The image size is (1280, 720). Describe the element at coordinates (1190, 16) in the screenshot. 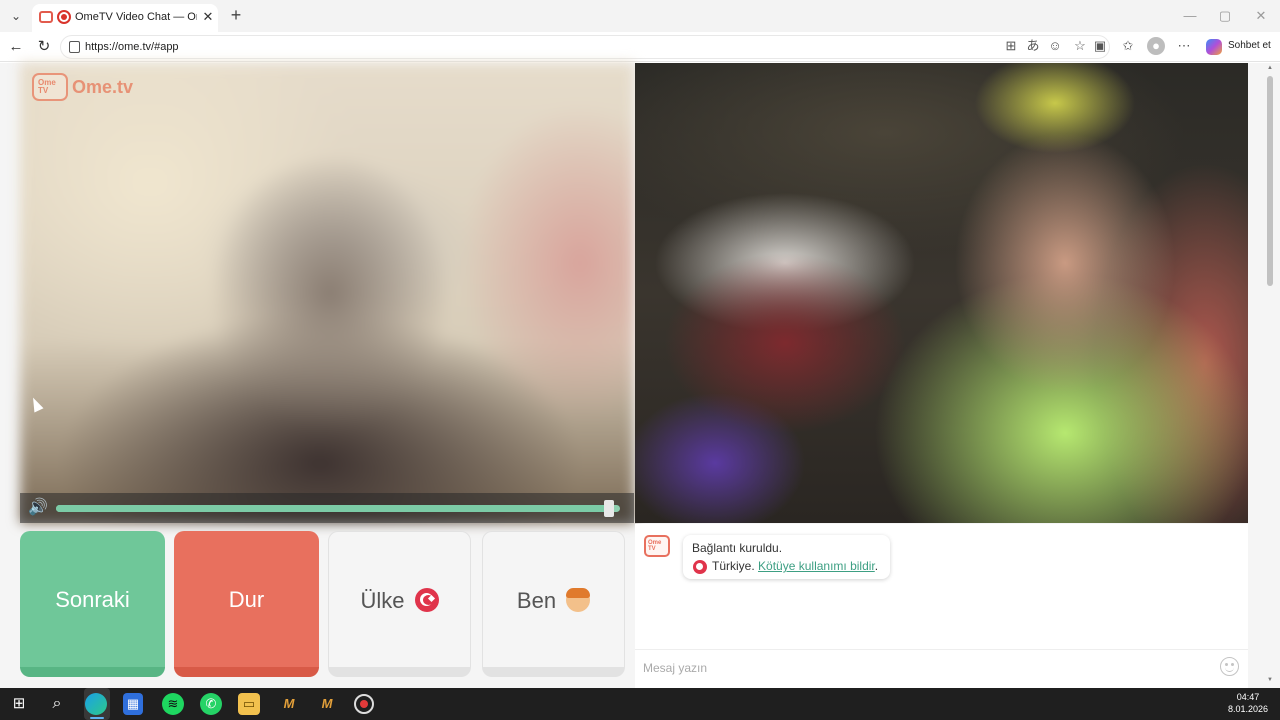

I see `minimize-button: —` at that location.